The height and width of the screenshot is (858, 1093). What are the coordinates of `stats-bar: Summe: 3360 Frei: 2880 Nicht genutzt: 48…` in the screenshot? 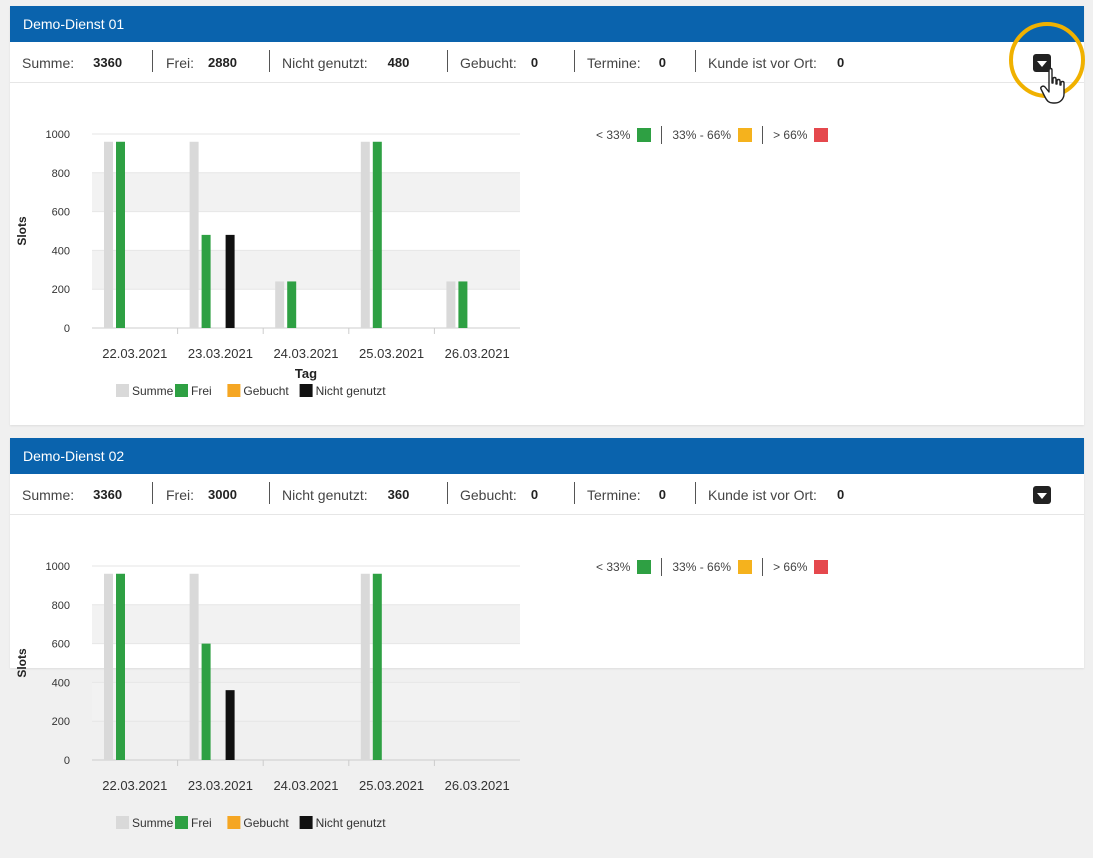 It's located at (547, 62).